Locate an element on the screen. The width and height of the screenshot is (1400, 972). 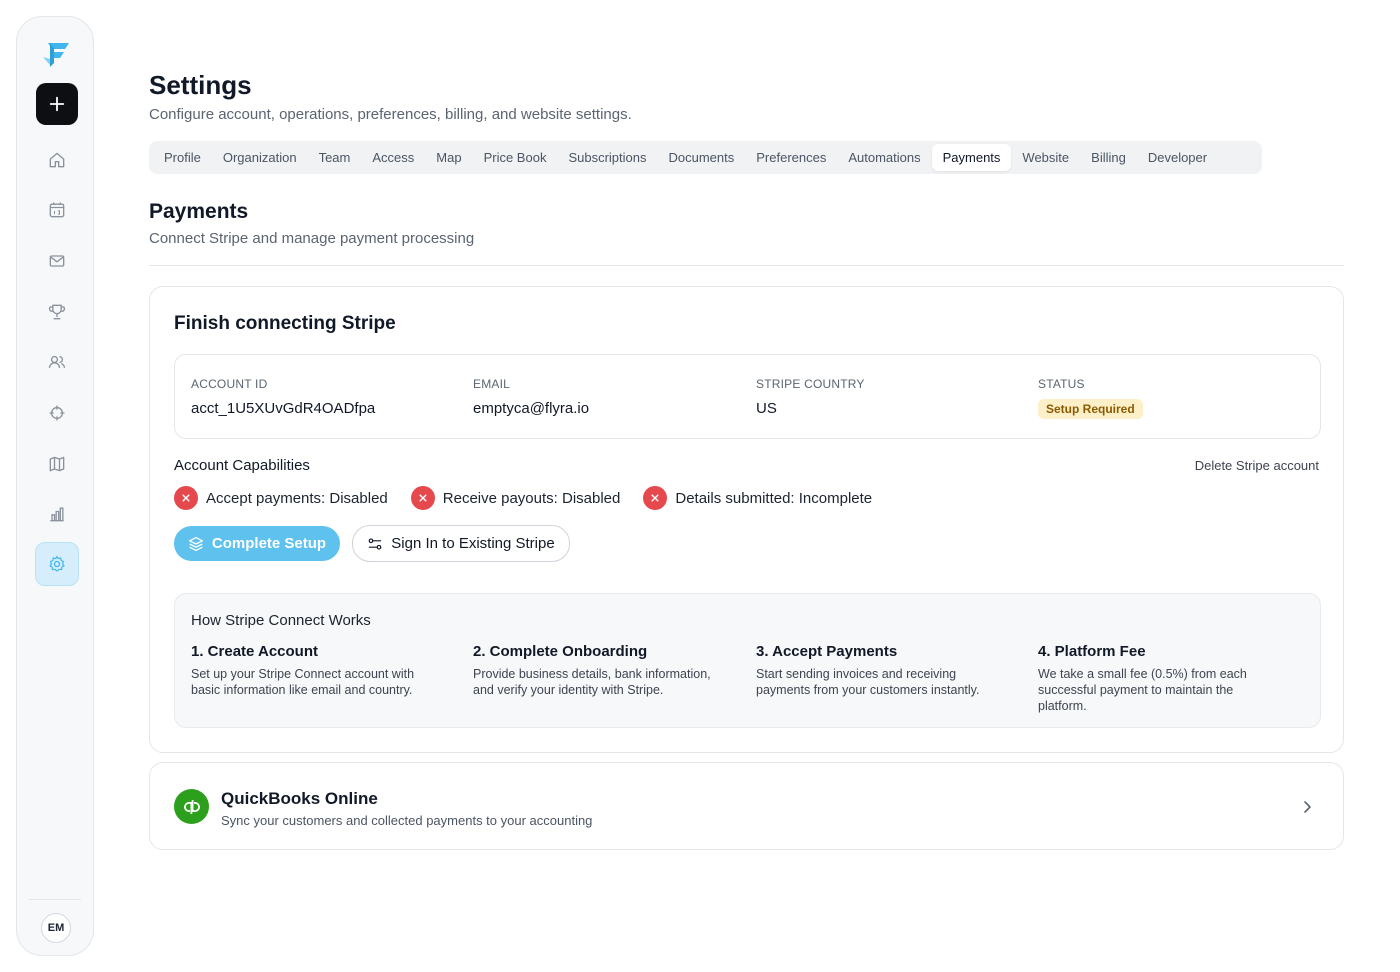
chevron-right-icon is located at coordinates (1307, 807).